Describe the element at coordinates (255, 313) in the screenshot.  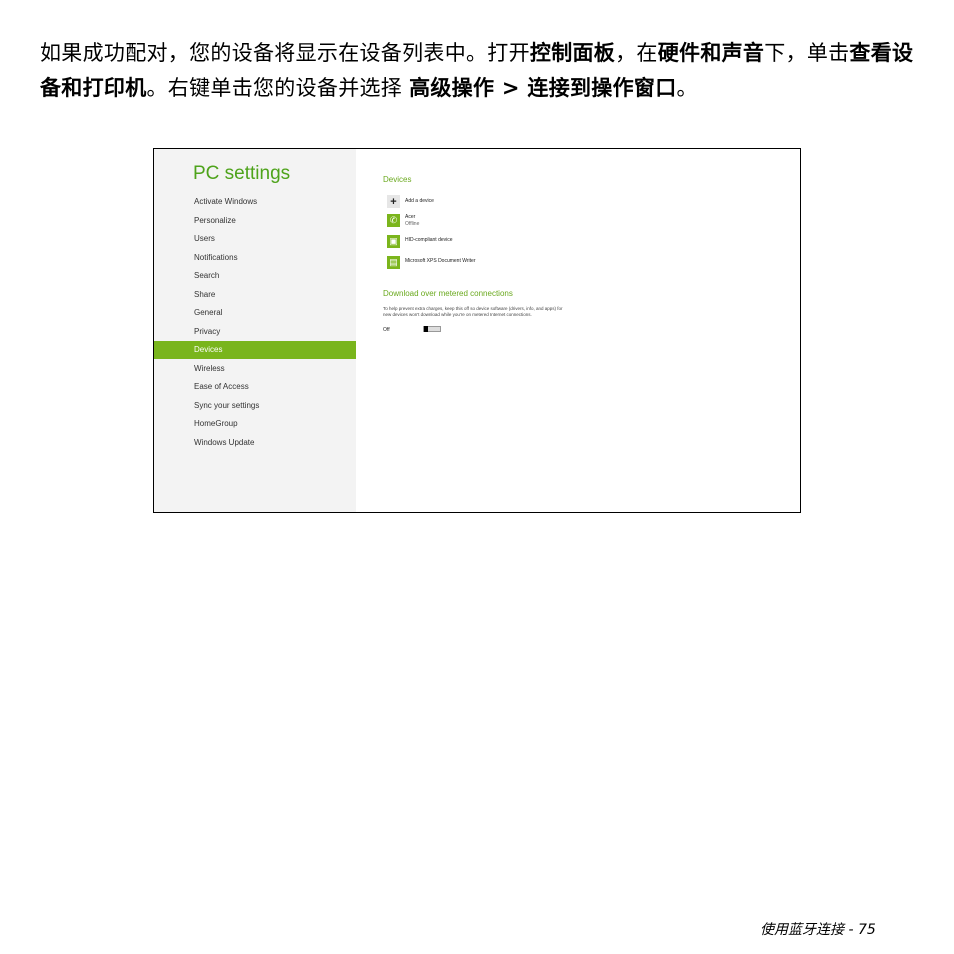
I see `sidebar-item-general: General` at that location.